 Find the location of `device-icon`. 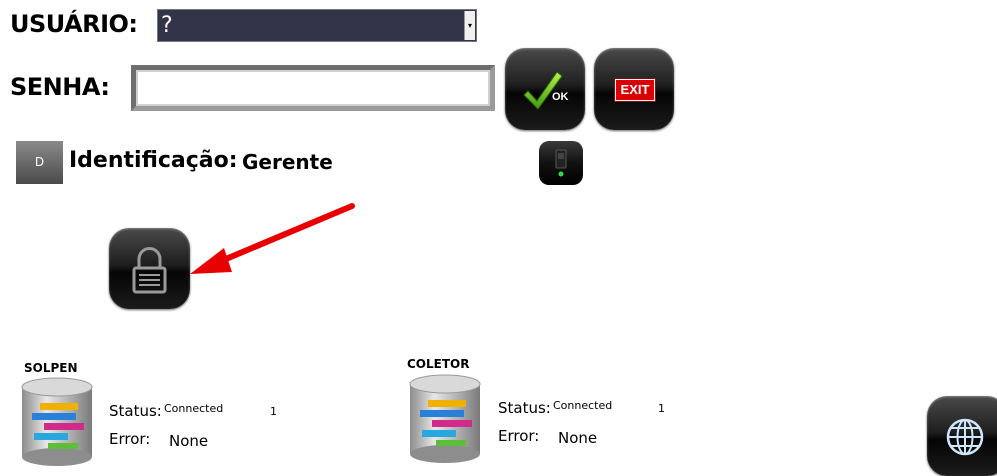

device-icon is located at coordinates (561, 163).